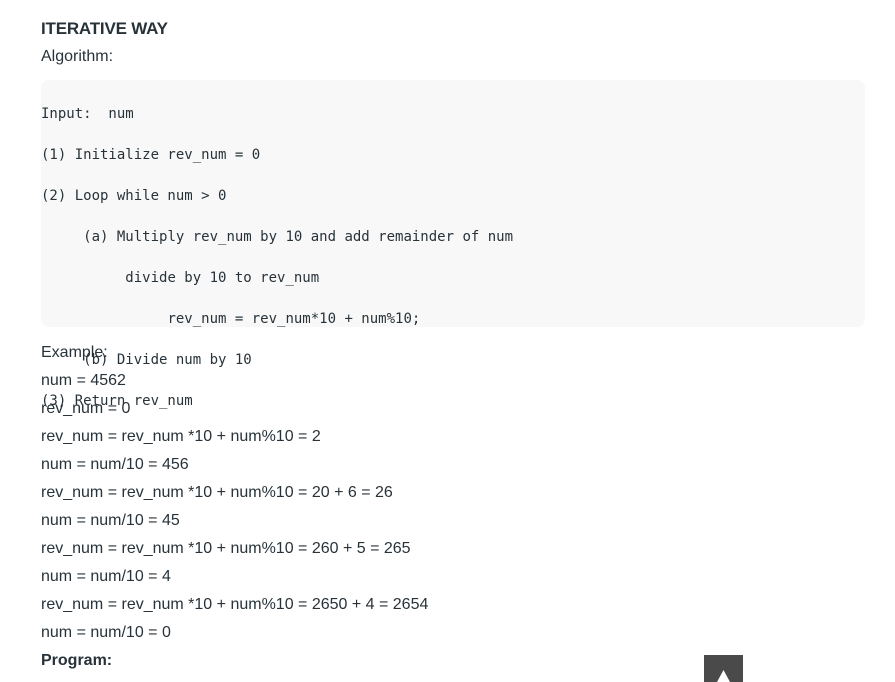 The width and height of the screenshot is (895, 682). I want to click on example-line: num = 4562, so click(83, 380).